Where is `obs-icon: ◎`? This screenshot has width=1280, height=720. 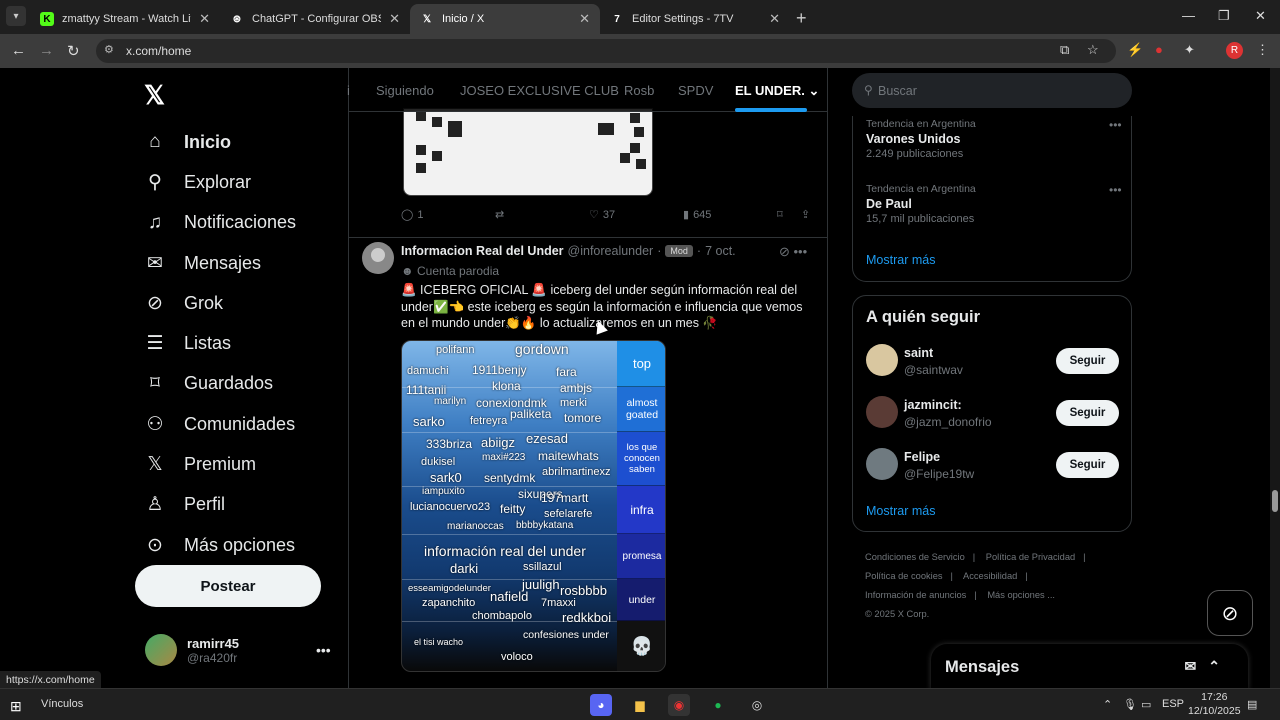 obs-icon: ◎ is located at coordinates (757, 705).